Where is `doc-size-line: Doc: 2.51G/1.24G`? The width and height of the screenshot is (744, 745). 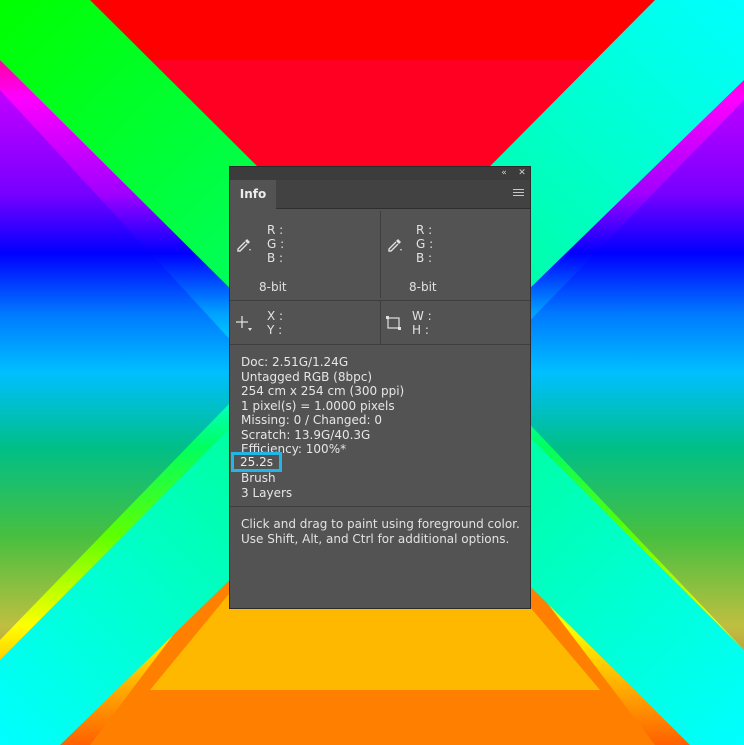
doc-size-line: Doc: 2.51G/1.24G is located at coordinates (295, 362).